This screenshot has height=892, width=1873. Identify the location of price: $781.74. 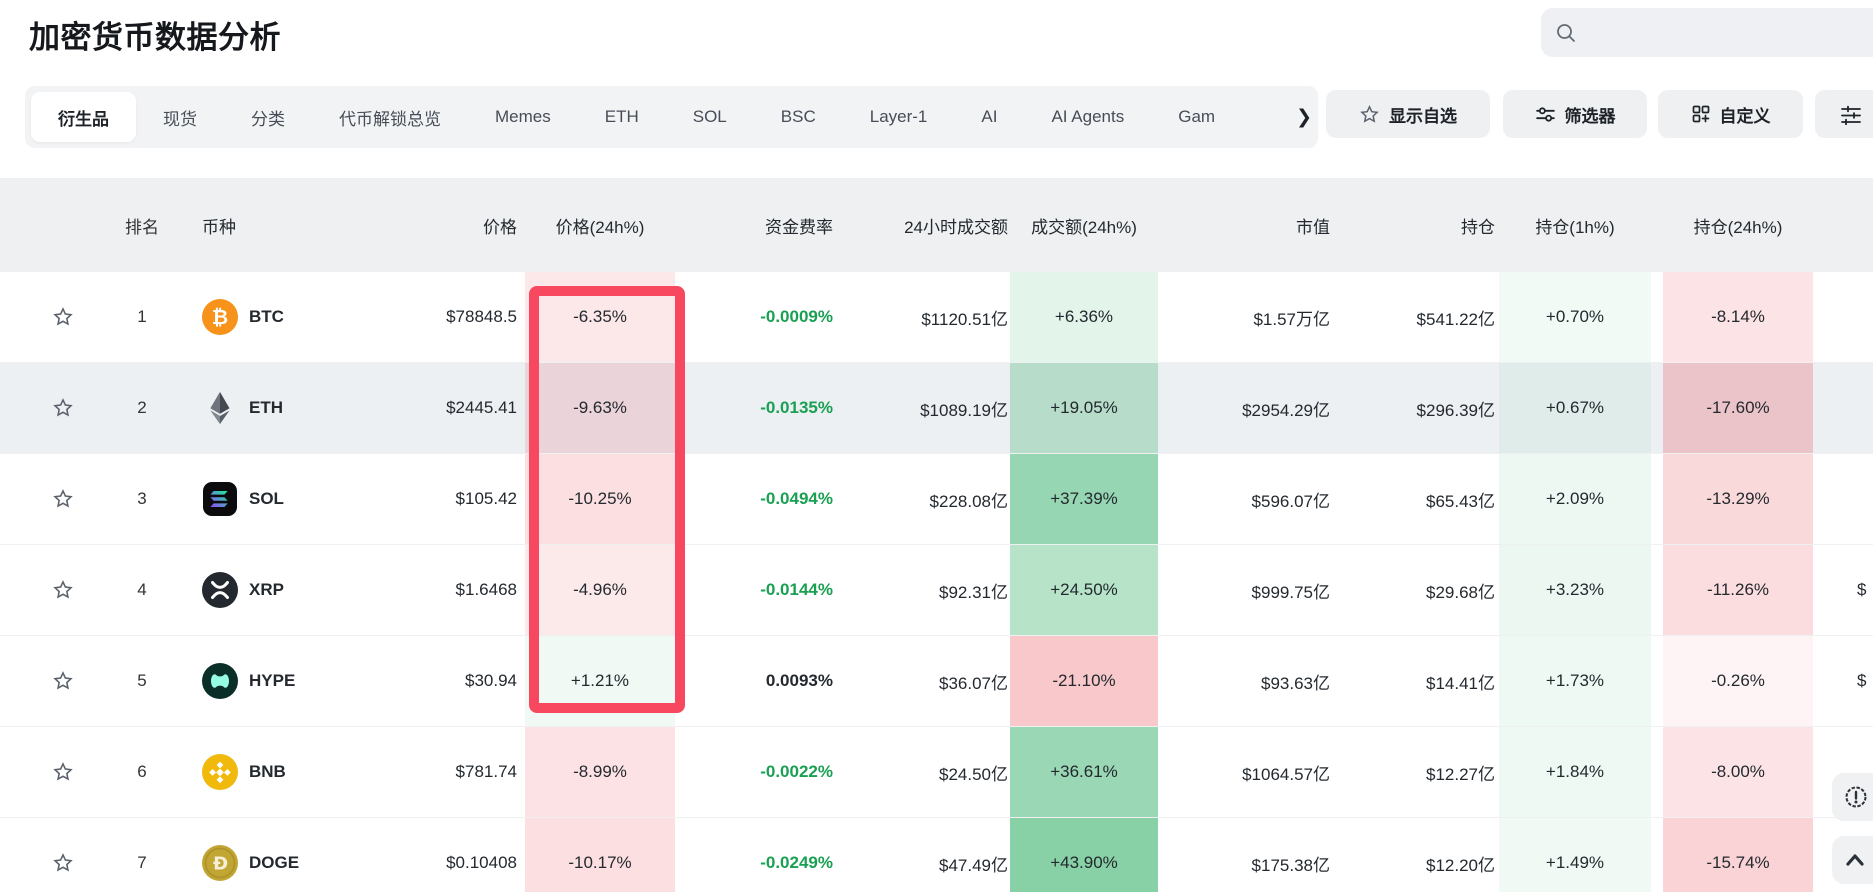
(486, 771).